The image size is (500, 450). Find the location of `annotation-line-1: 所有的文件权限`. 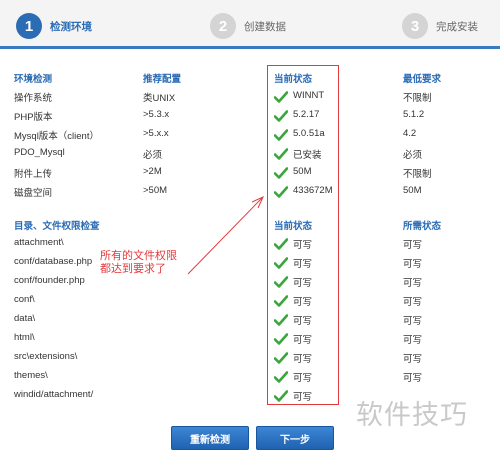

annotation-line-1: 所有的文件权限 is located at coordinates (138, 256).